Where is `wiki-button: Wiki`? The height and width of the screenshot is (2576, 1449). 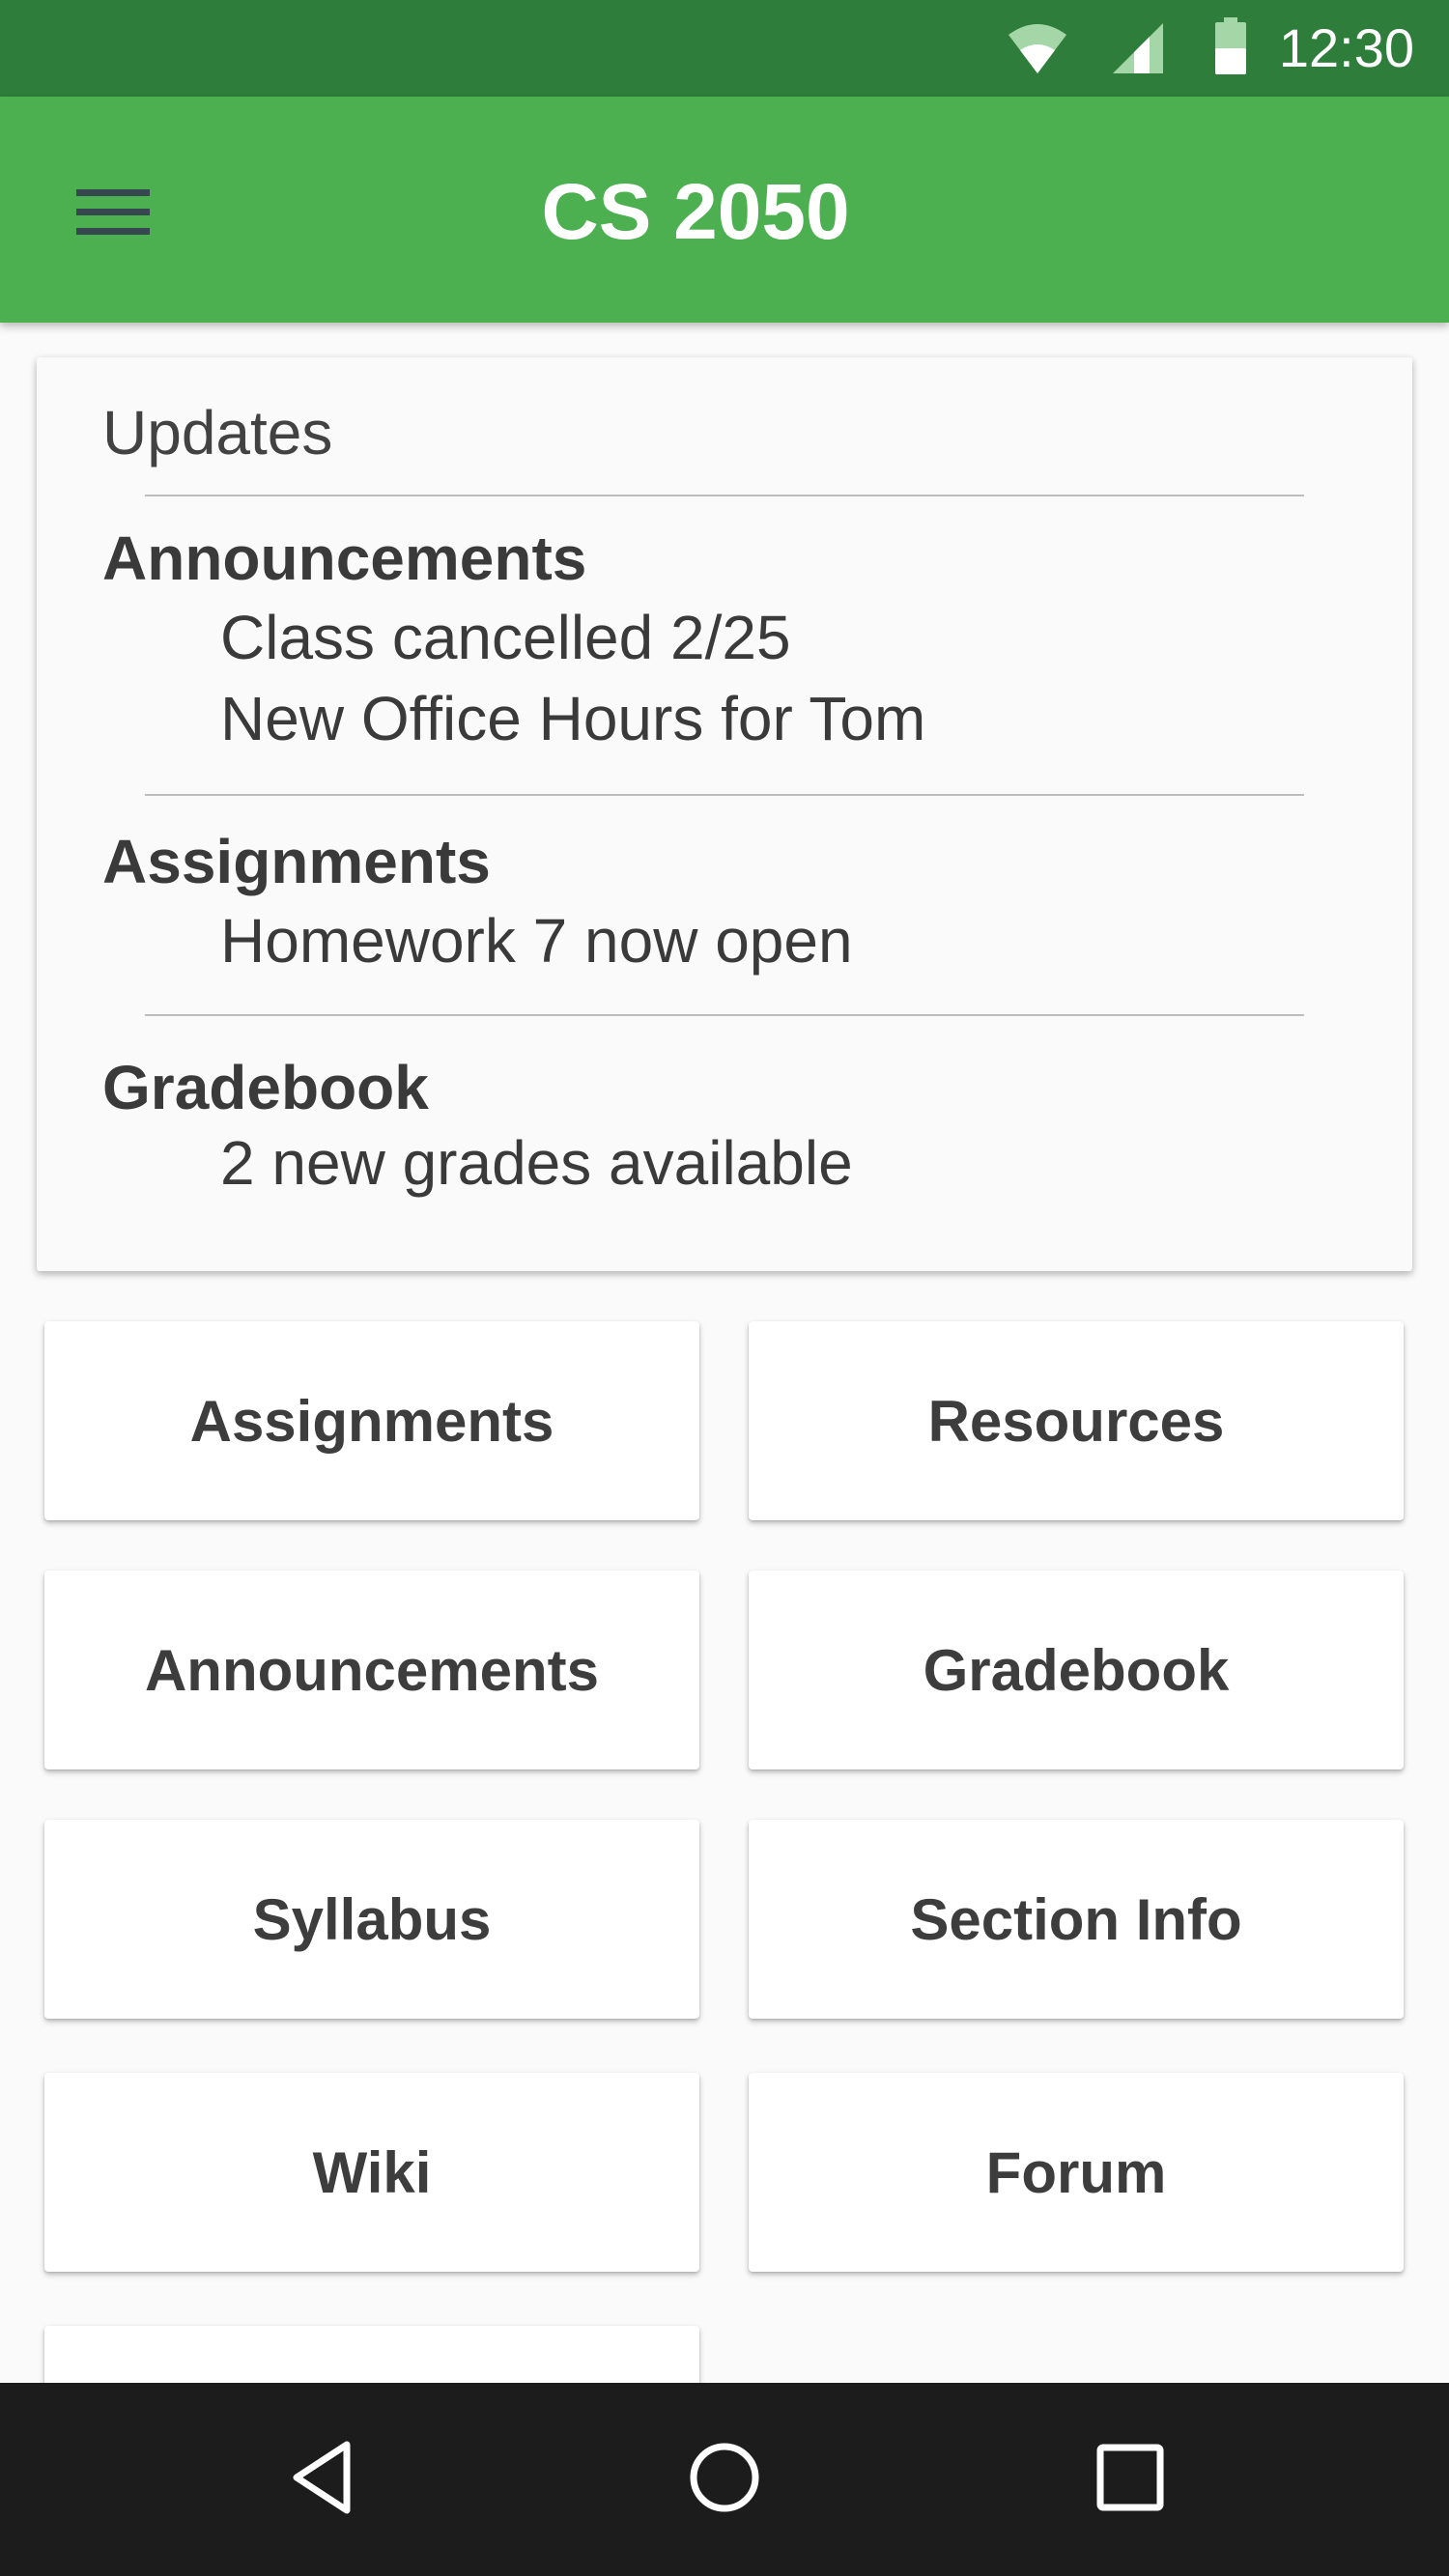 wiki-button: Wiki is located at coordinates (371, 2172).